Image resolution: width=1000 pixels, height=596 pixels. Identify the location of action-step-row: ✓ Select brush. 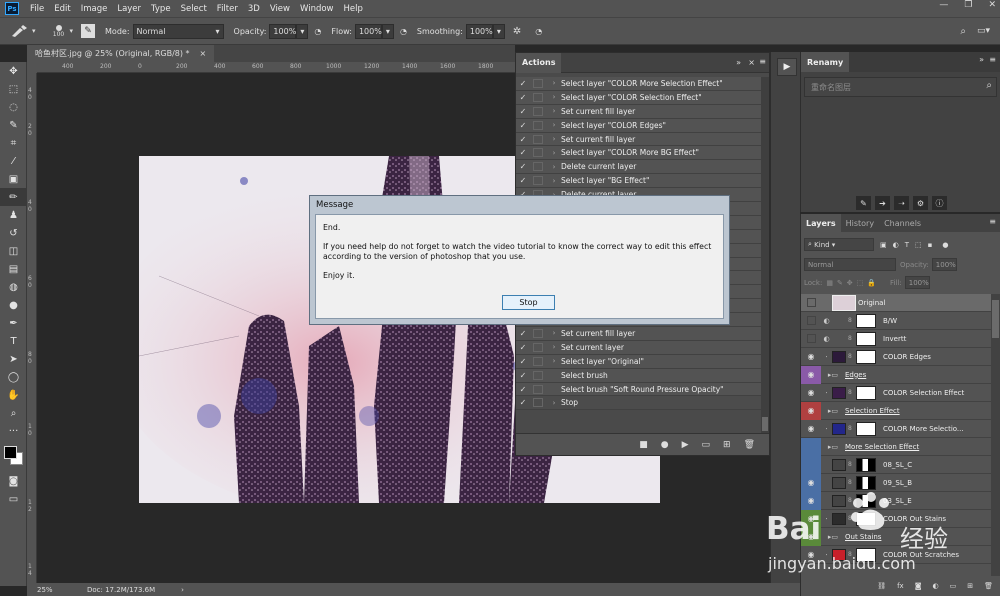
(639, 375).